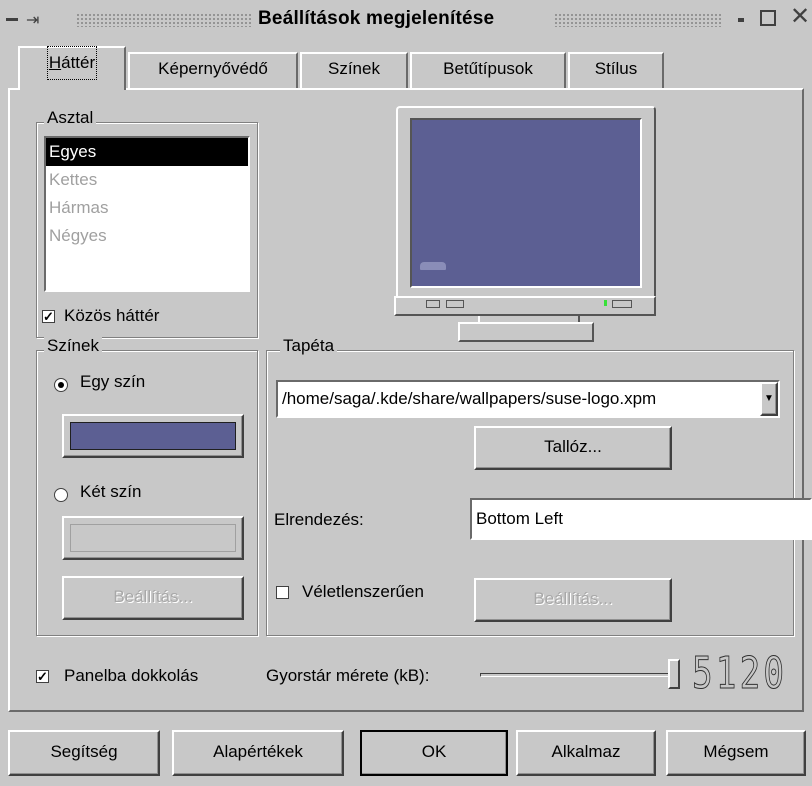  Describe the element at coordinates (768, 18) in the screenshot. I see `maximize-icon` at that location.